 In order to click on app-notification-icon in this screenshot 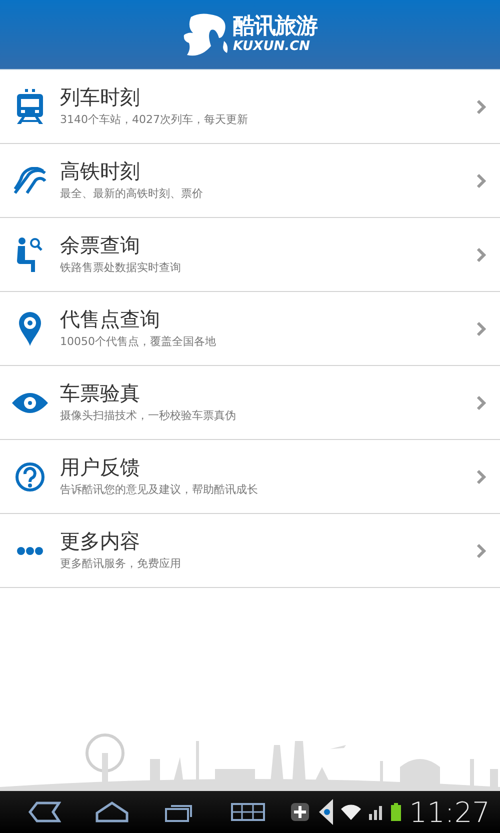, I will do `click(325, 812)`.